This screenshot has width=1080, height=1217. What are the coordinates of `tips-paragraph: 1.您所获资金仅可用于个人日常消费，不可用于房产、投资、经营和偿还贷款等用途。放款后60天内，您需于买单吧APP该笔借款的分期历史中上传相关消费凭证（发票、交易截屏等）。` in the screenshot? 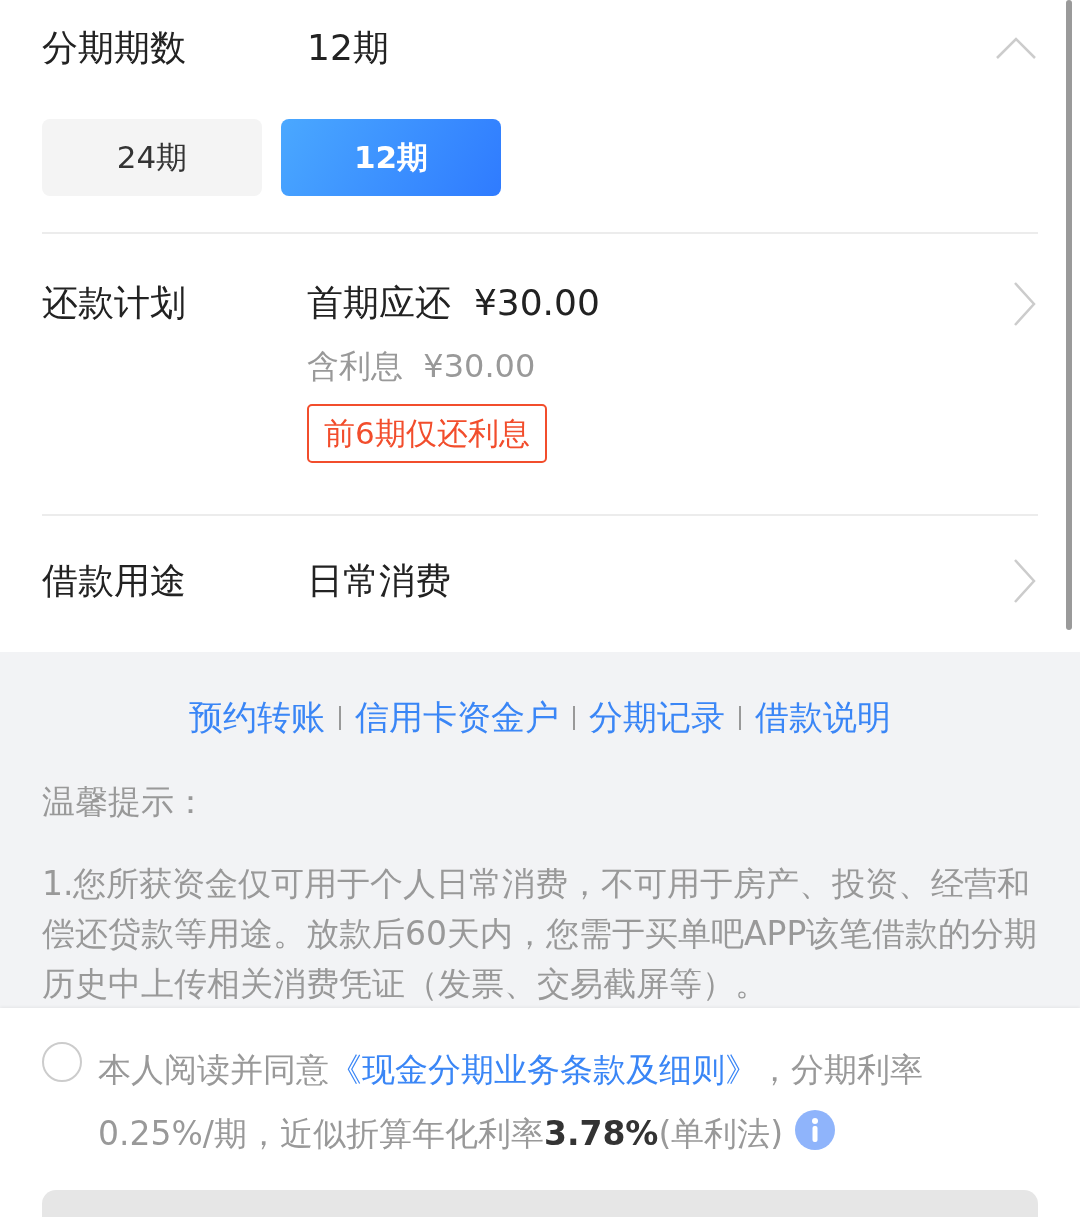 It's located at (540, 934).